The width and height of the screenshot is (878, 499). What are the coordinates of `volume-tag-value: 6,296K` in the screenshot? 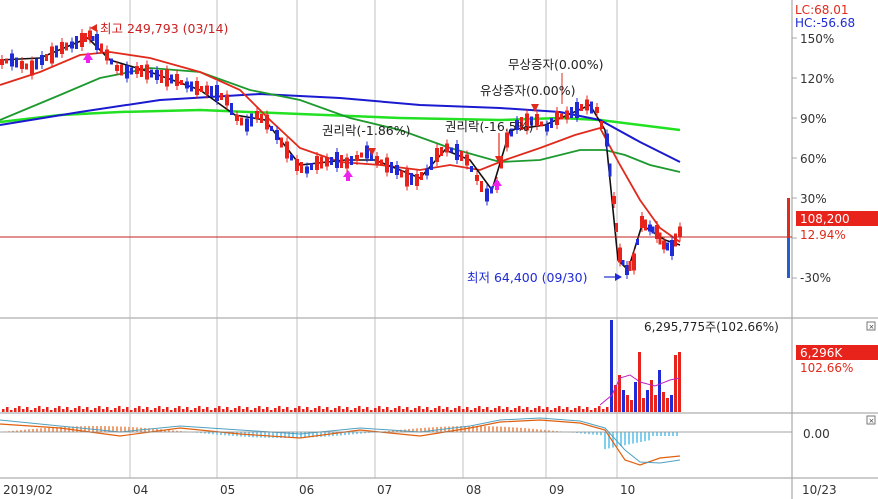 It's located at (821, 353).